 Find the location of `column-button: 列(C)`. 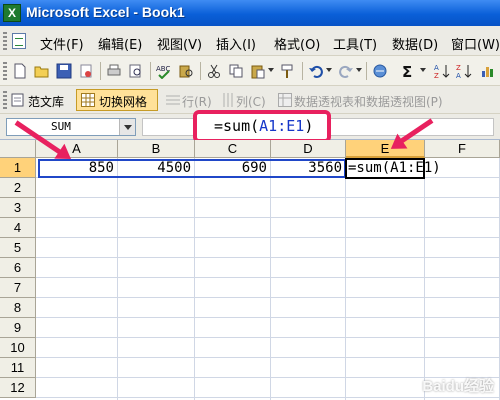

column-button: 列(C) is located at coordinates (251, 101).